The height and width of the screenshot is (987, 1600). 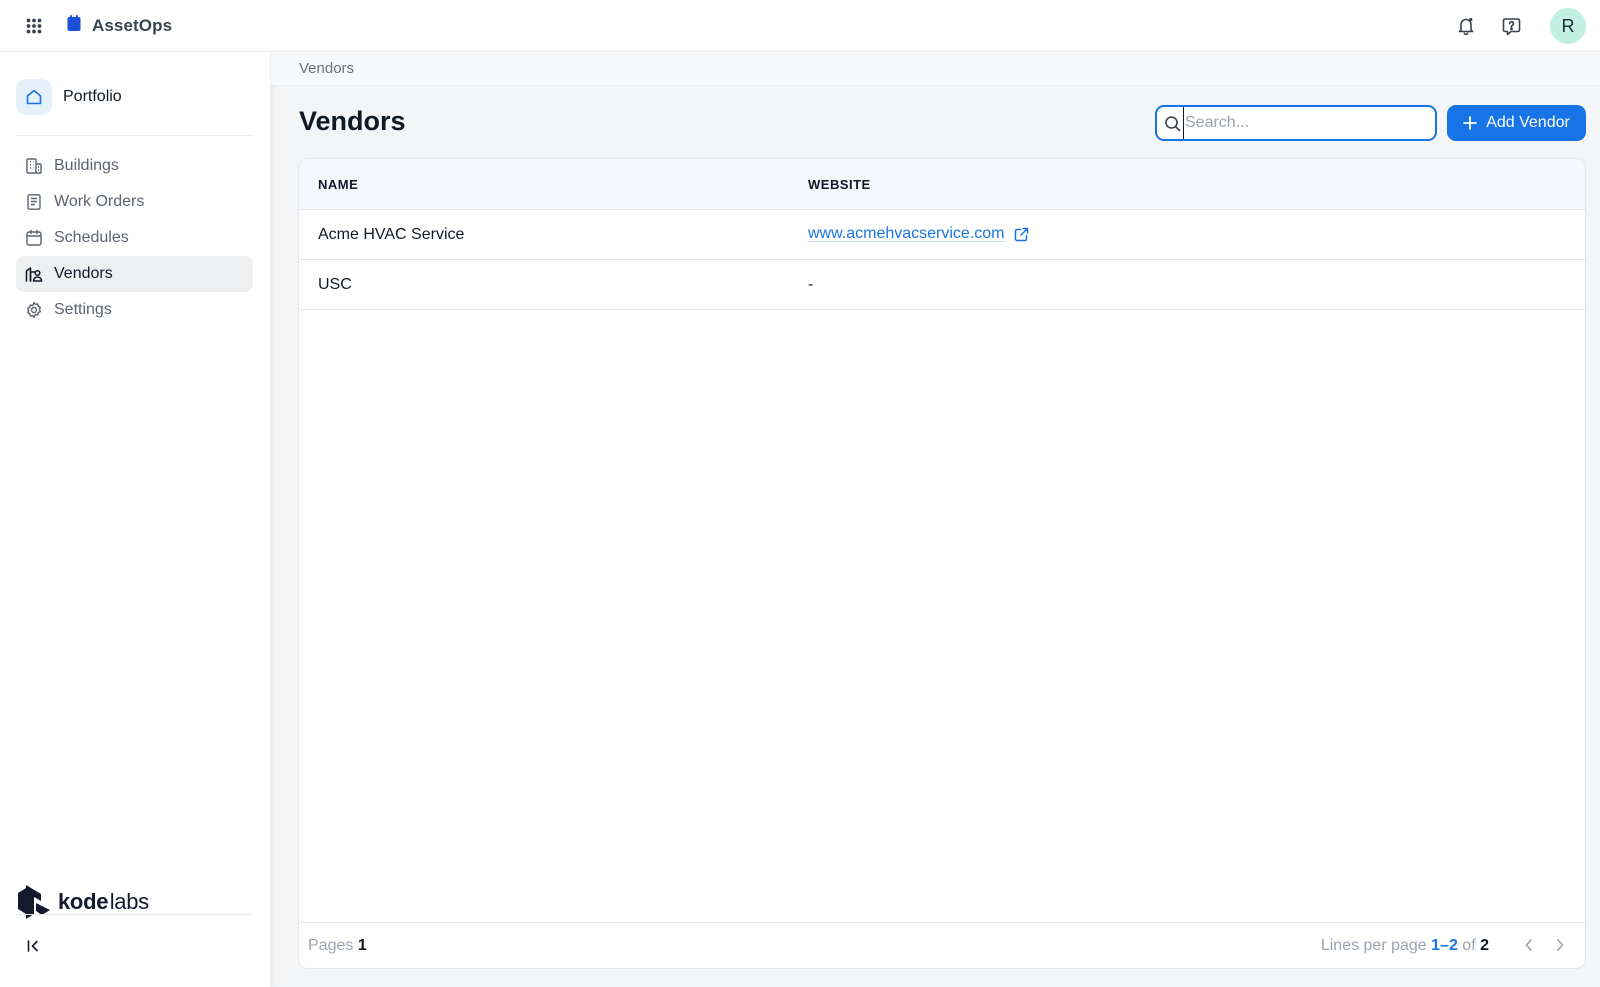 What do you see at coordinates (337, 945) in the screenshot?
I see `pages-indicator: Pages 1` at bounding box center [337, 945].